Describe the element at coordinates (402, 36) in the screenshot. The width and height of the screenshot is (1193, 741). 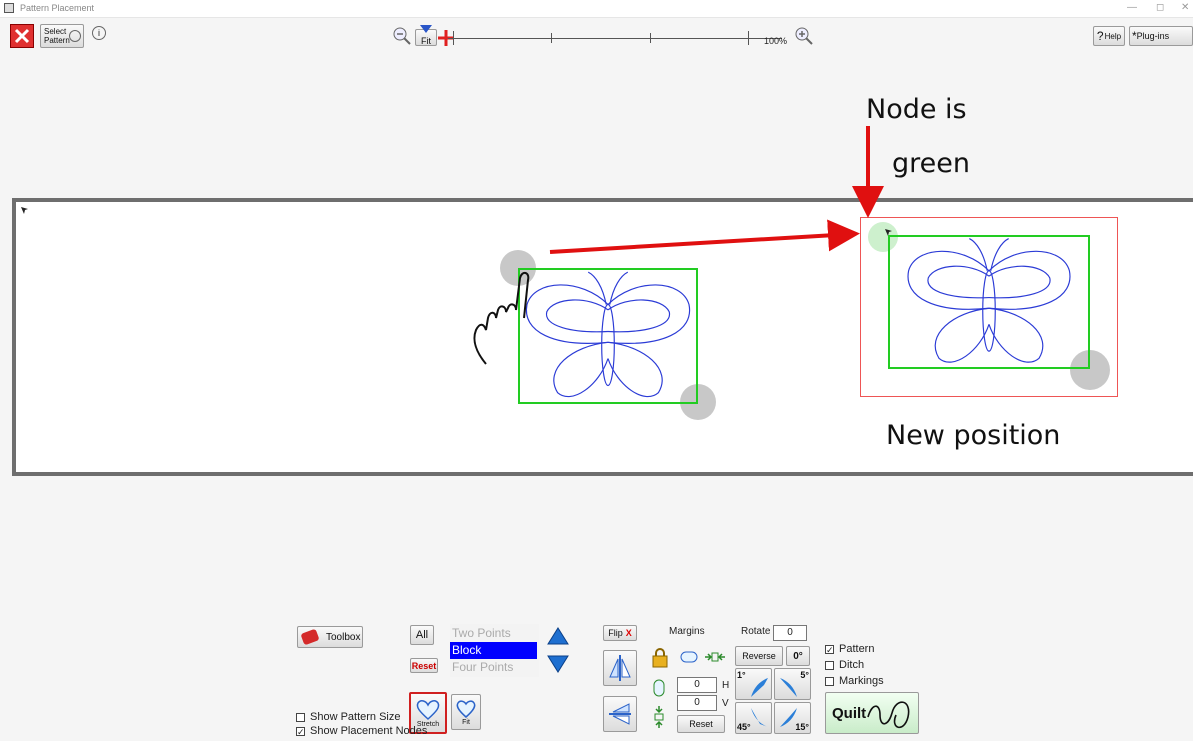
I see `zoom-out-icon` at that location.